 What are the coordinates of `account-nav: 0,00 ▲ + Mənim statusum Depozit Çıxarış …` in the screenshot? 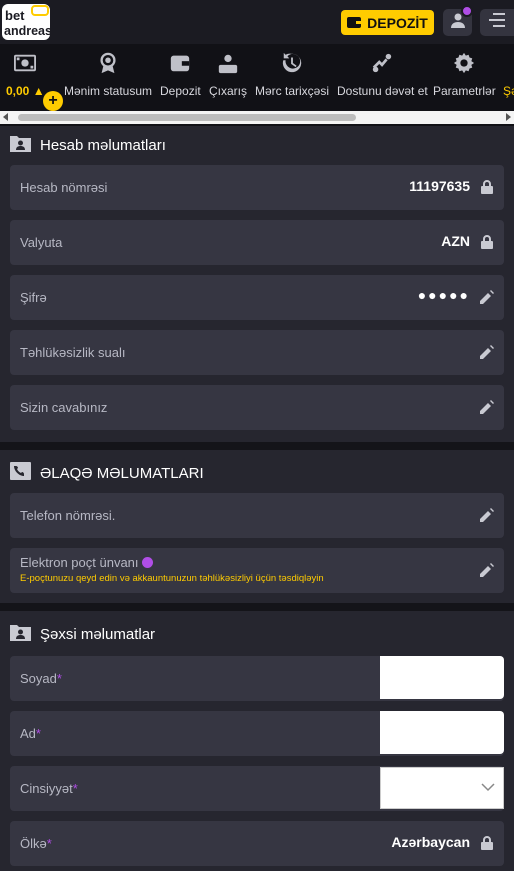 It's located at (257, 85).